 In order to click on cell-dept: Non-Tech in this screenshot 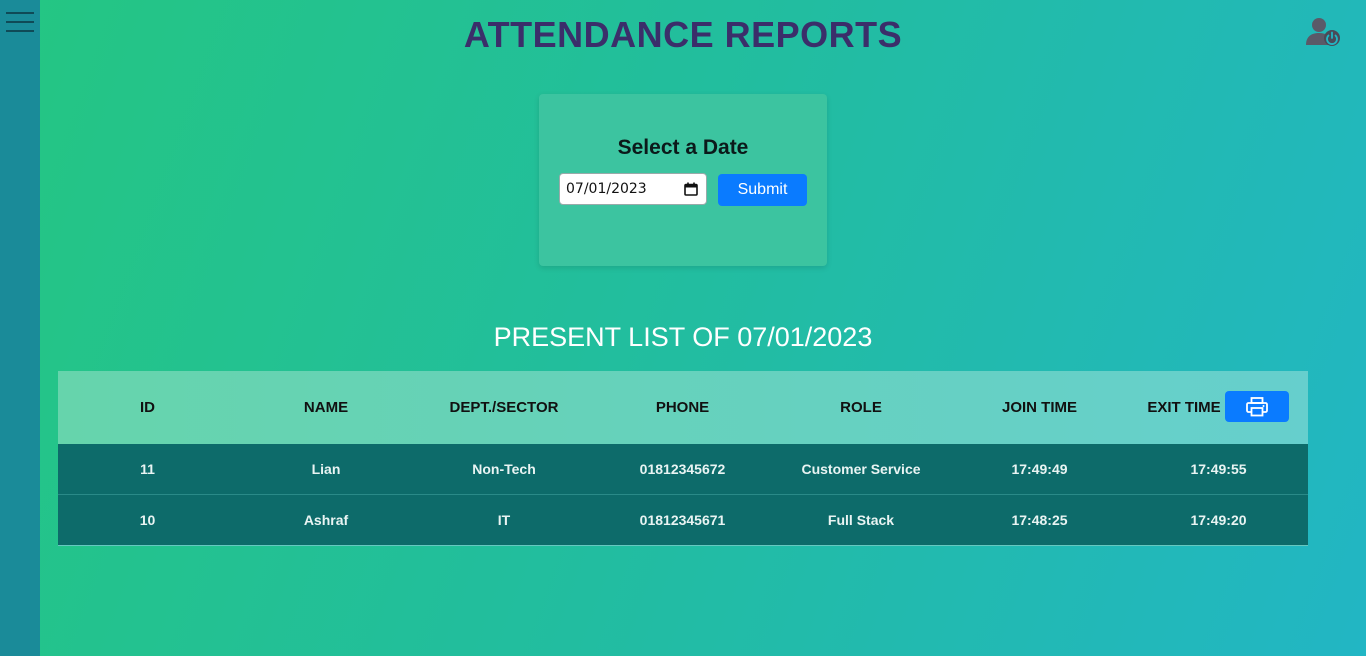, I will do `click(504, 469)`.